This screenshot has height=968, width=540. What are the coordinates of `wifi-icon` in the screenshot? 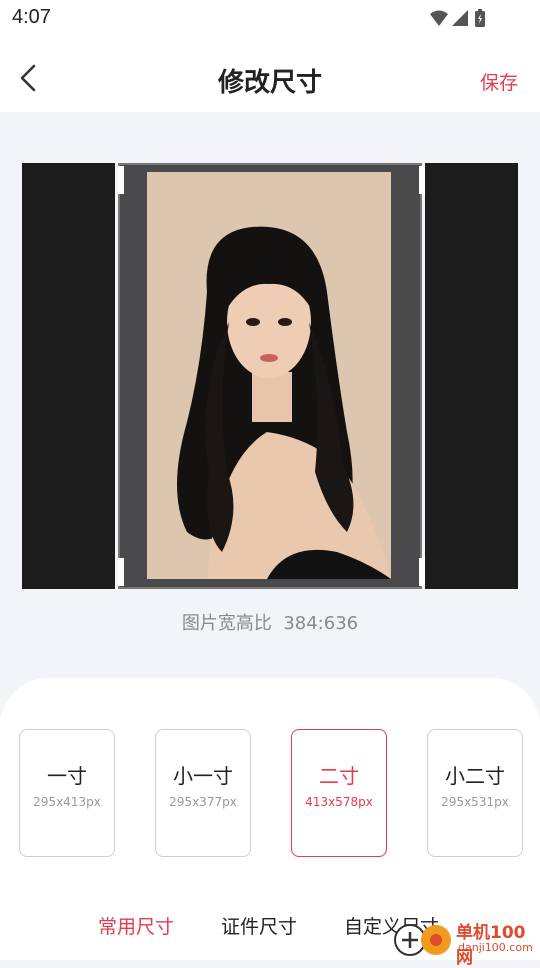 It's located at (439, 18).